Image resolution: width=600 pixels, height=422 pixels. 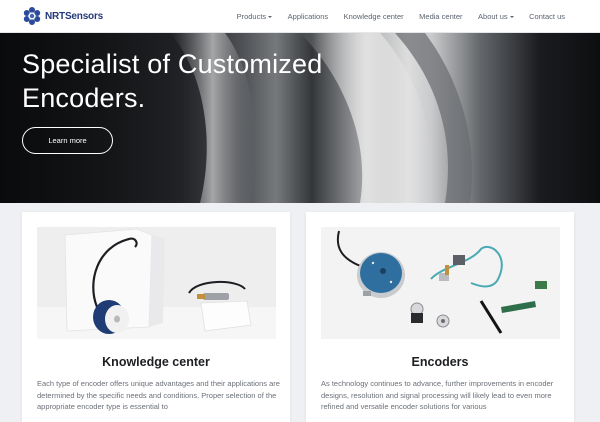 What do you see at coordinates (440, 283) in the screenshot?
I see `encoders-image` at bounding box center [440, 283].